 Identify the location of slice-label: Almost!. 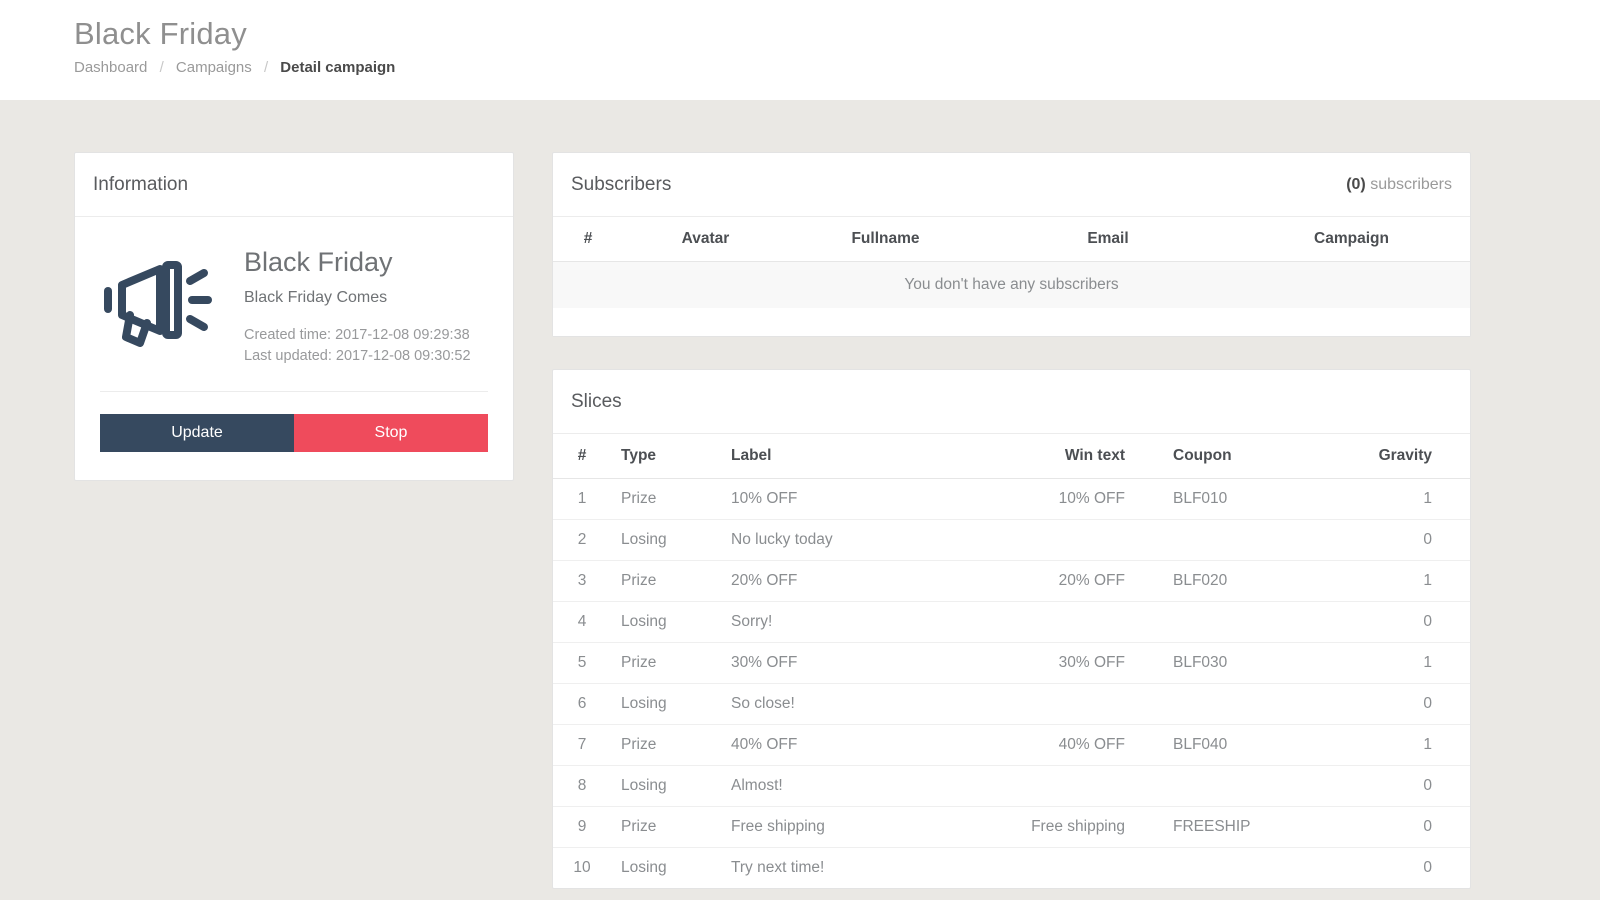
(833, 786).